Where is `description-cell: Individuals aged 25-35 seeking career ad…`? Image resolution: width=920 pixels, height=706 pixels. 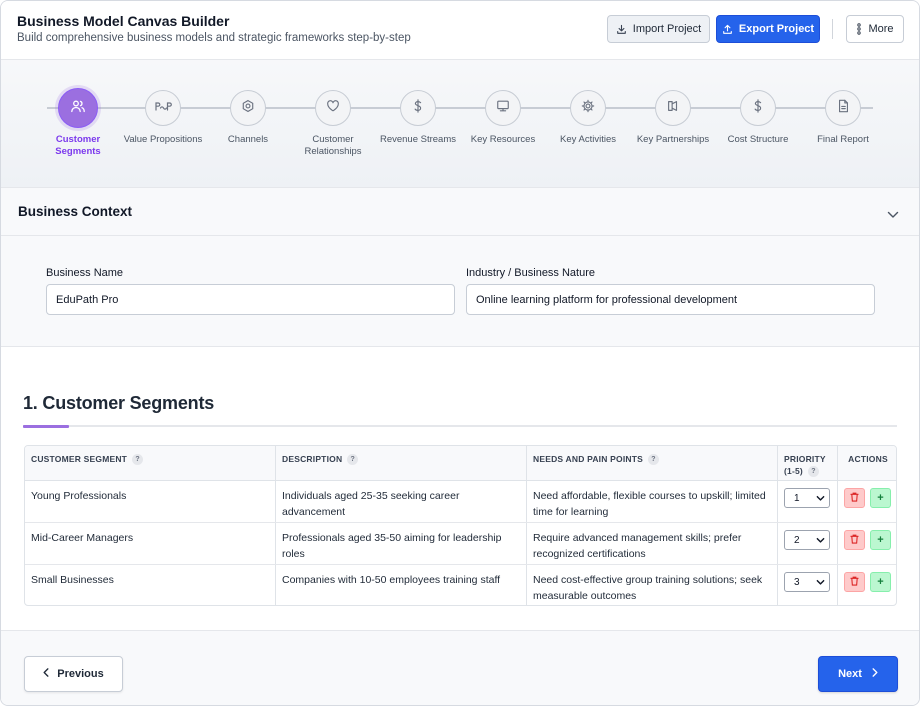 description-cell: Individuals aged 25-35 seeking career ad… is located at coordinates (401, 504).